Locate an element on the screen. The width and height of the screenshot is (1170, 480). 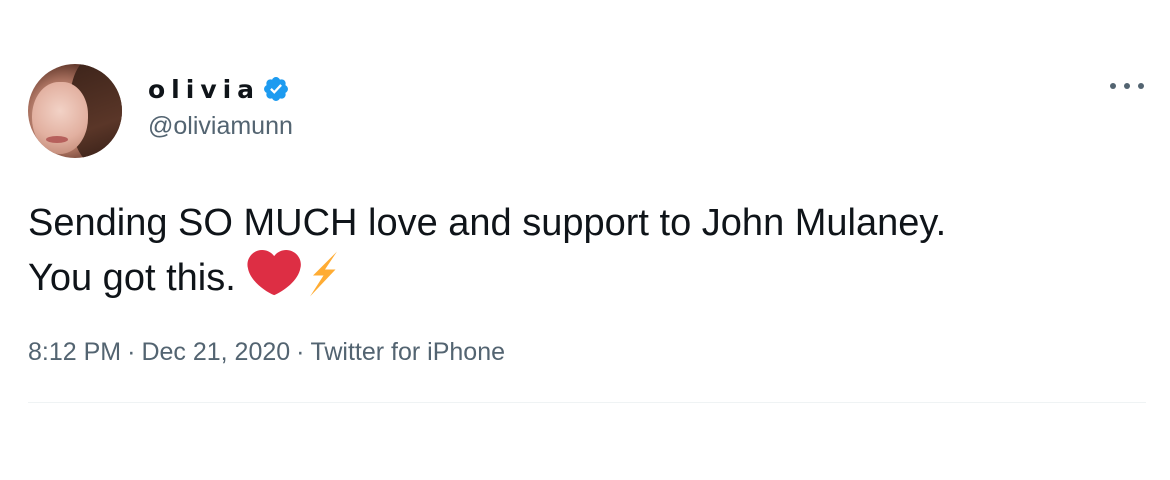
high-voltage-icon is located at coordinates (324, 274).